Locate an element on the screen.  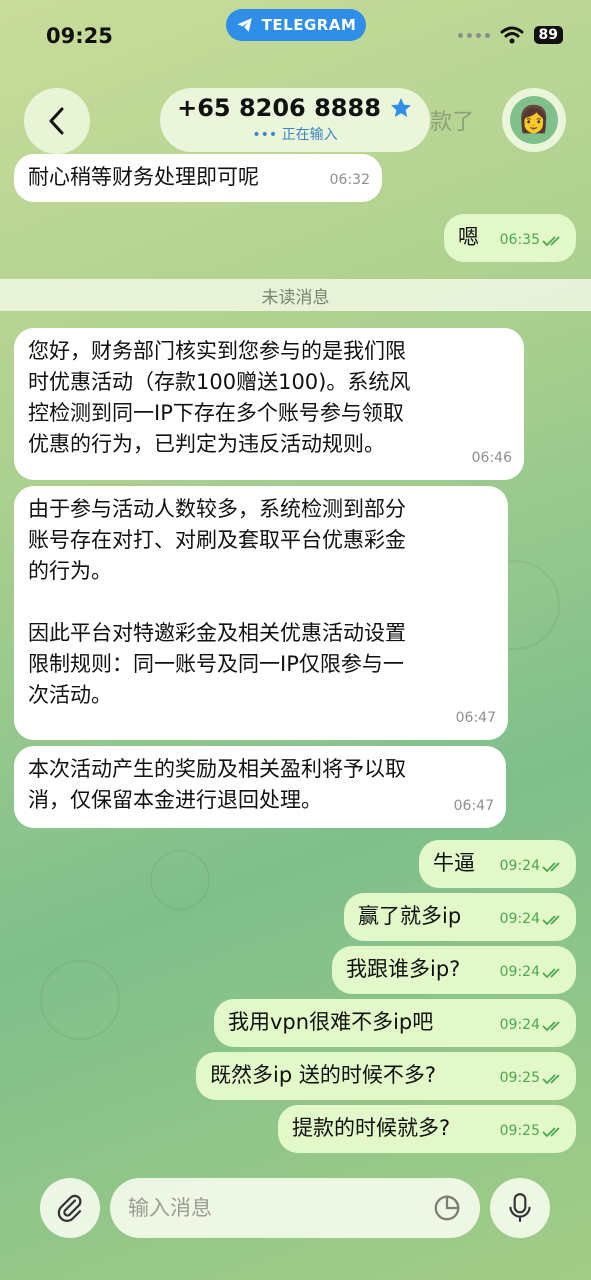
attach-button is located at coordinates (70, 1208).